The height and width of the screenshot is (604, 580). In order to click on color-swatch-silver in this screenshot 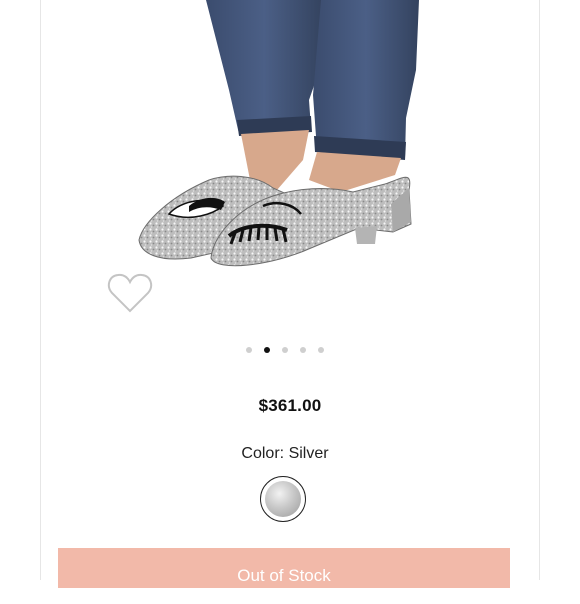, I will do `click(283, 499)`.